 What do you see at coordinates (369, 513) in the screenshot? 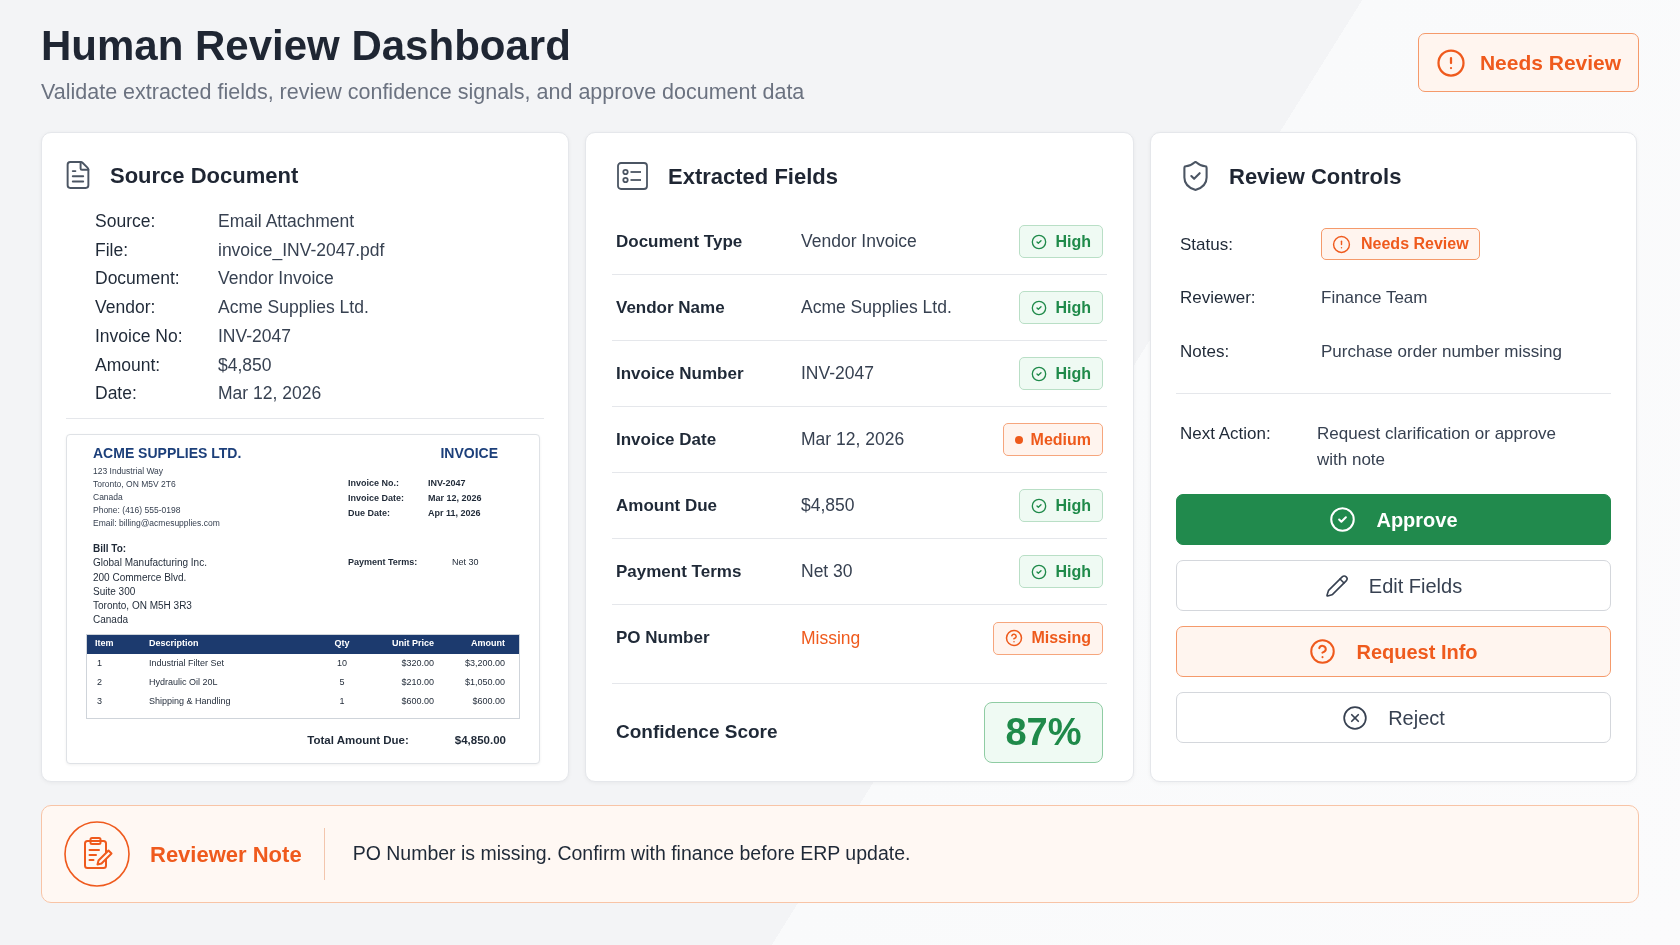
I see `invoice-meta-label: Due Date:` at bounding box center [369, 513].